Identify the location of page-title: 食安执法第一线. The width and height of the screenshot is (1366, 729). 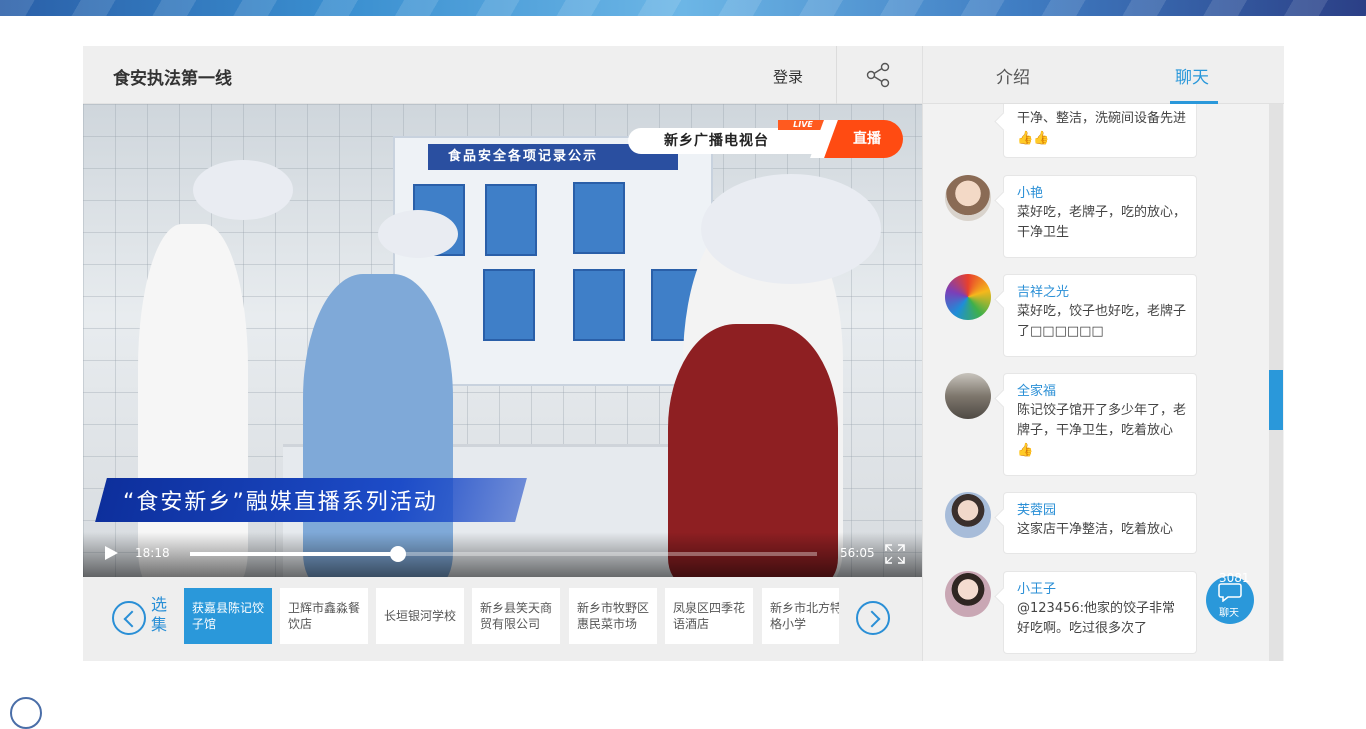
(172, 79).